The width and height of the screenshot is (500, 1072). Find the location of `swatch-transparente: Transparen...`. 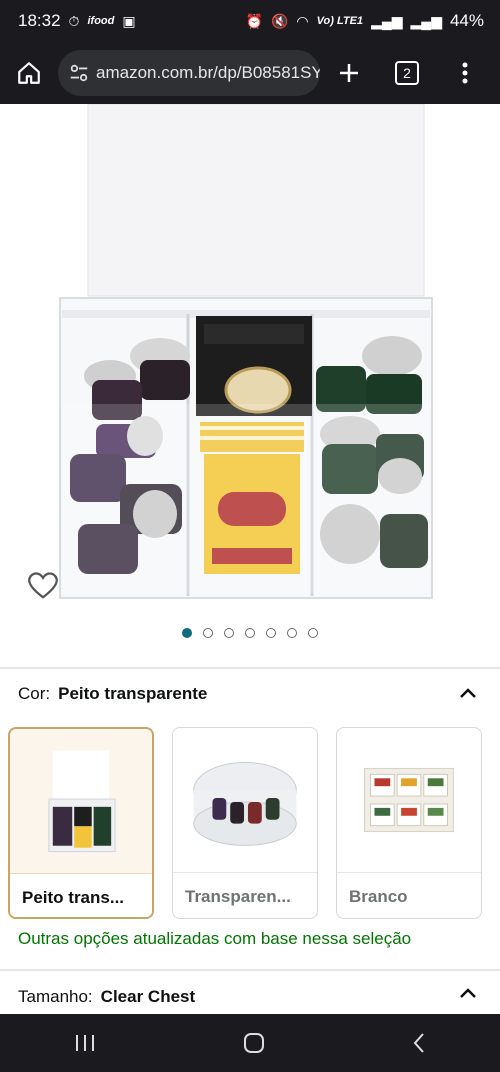

swatch-transparente: Transparen... is located at coordinates (245, 823).